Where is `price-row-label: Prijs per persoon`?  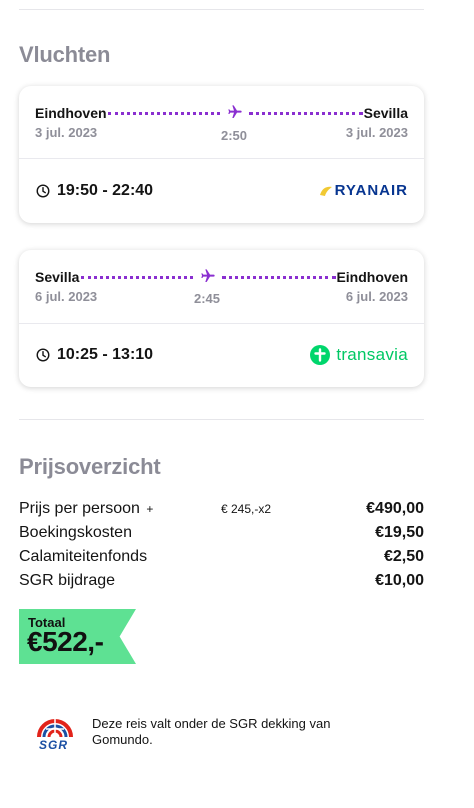
price-row-label: Prijs per persoon is located at coordinates (79, 508).